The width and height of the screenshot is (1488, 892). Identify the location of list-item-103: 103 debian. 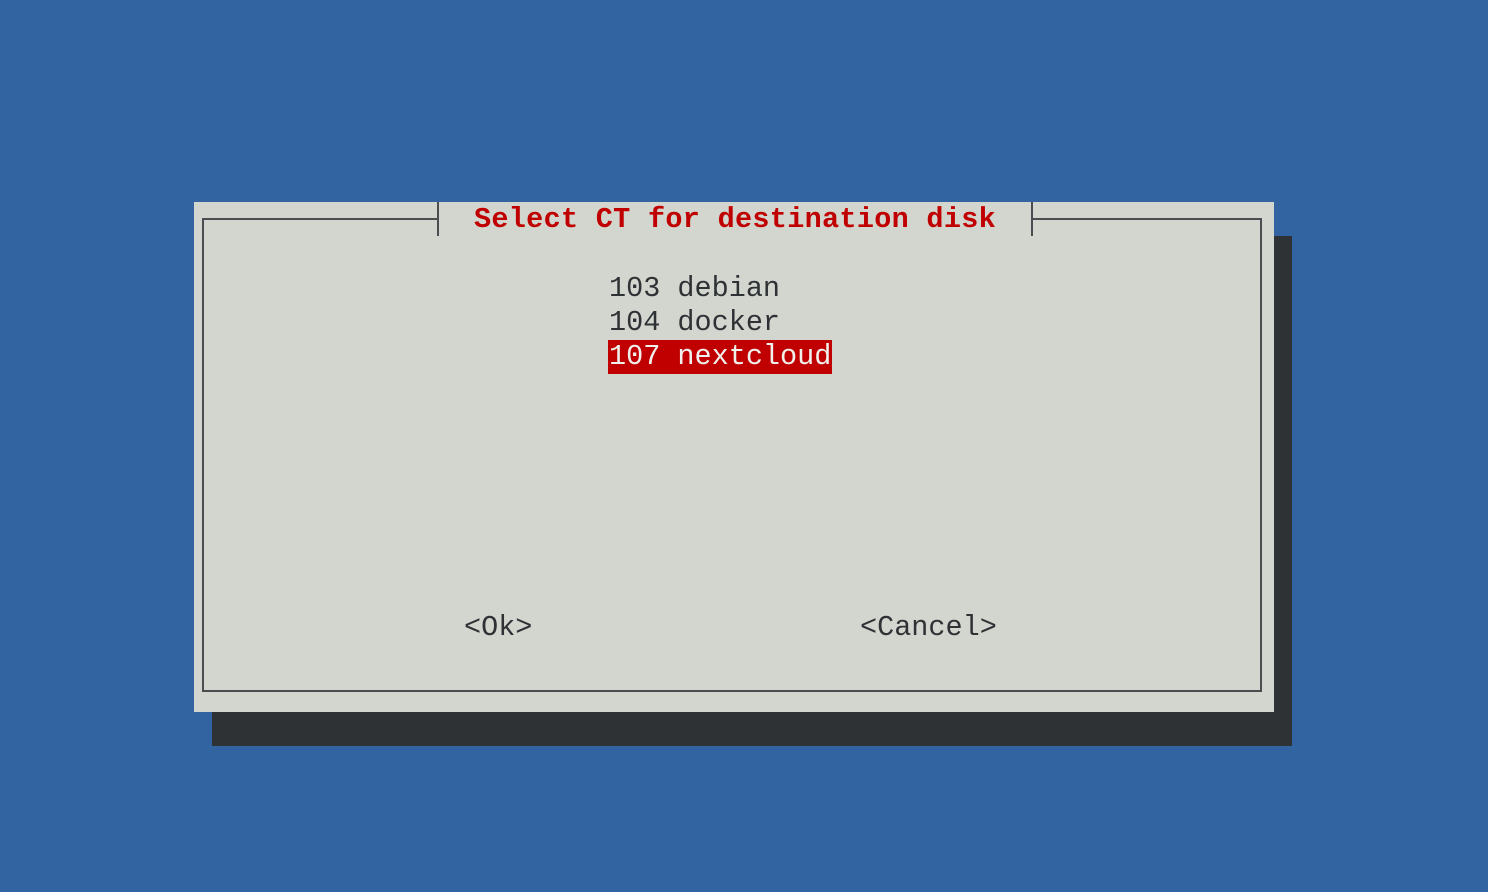
(720, 289).